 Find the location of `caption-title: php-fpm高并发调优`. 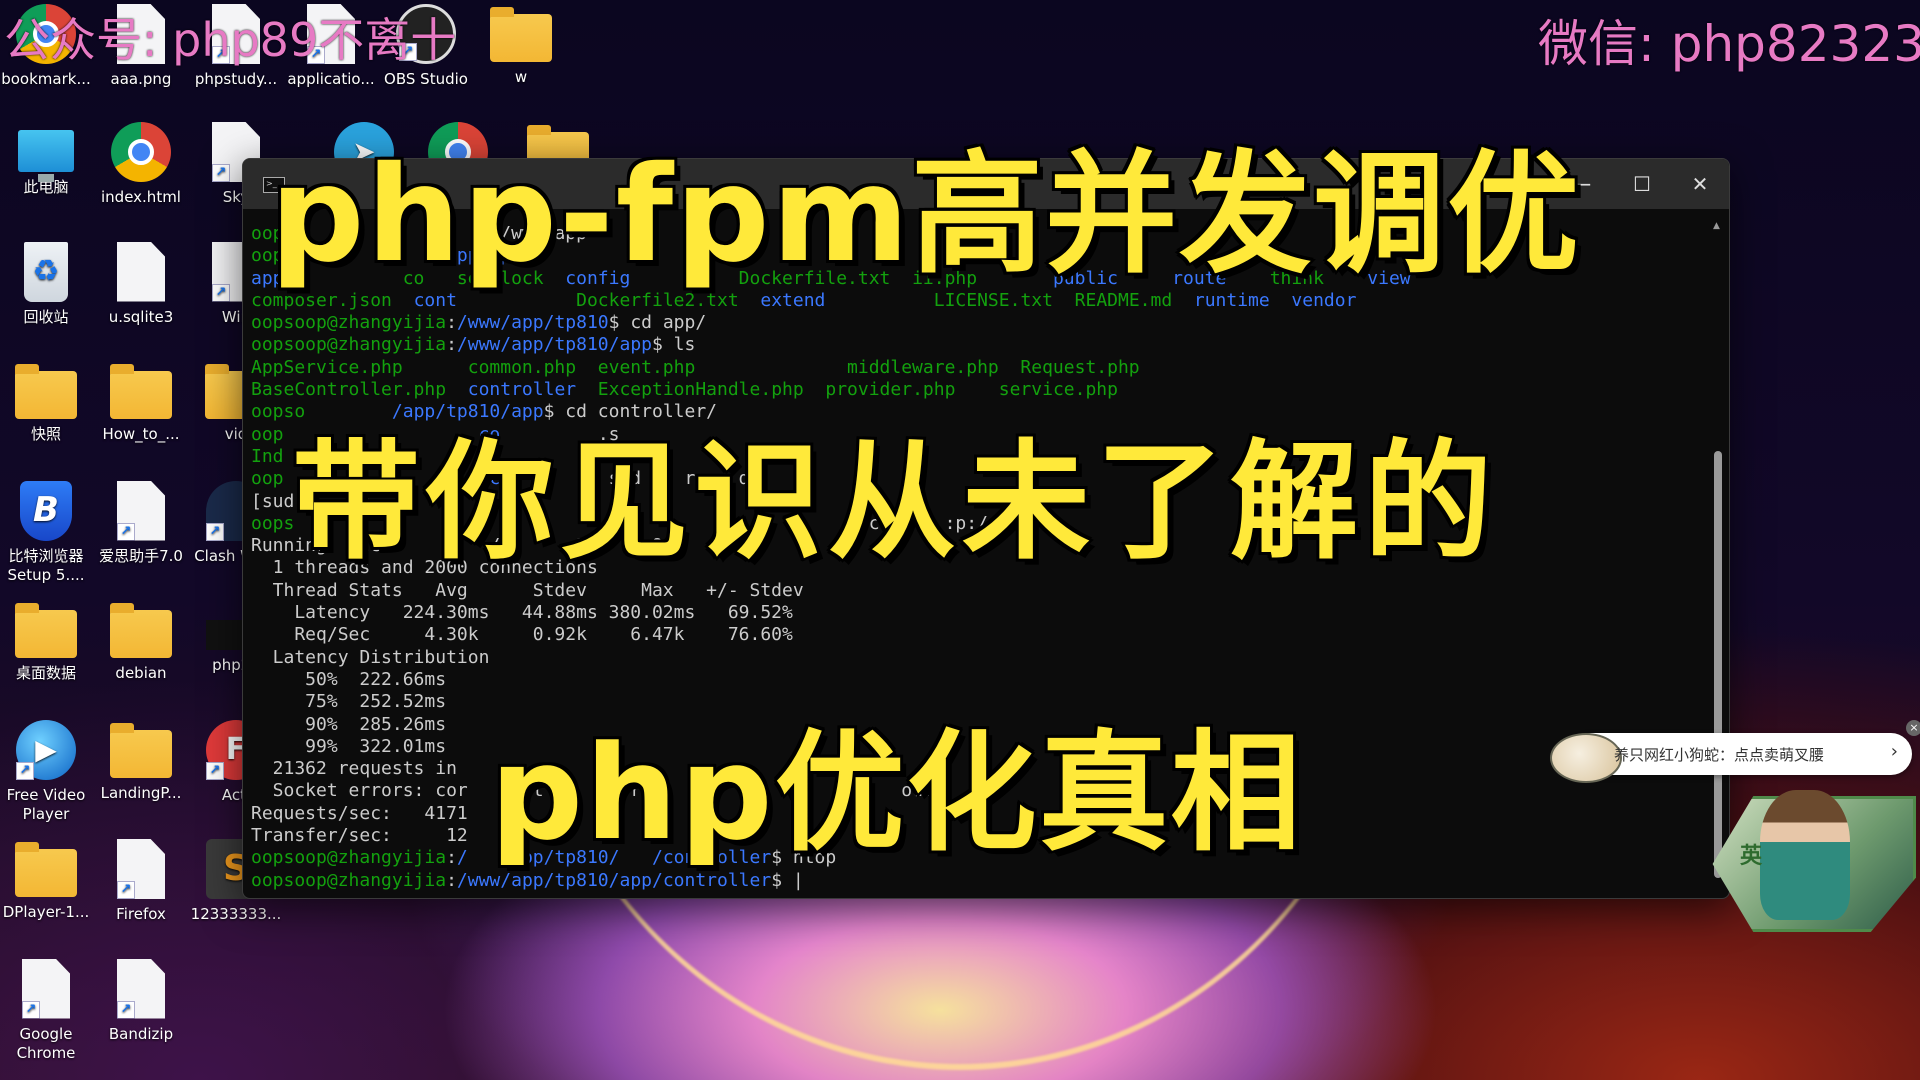

caption-title: php-fpm高并发调优 is located at coordinates (924, 215).